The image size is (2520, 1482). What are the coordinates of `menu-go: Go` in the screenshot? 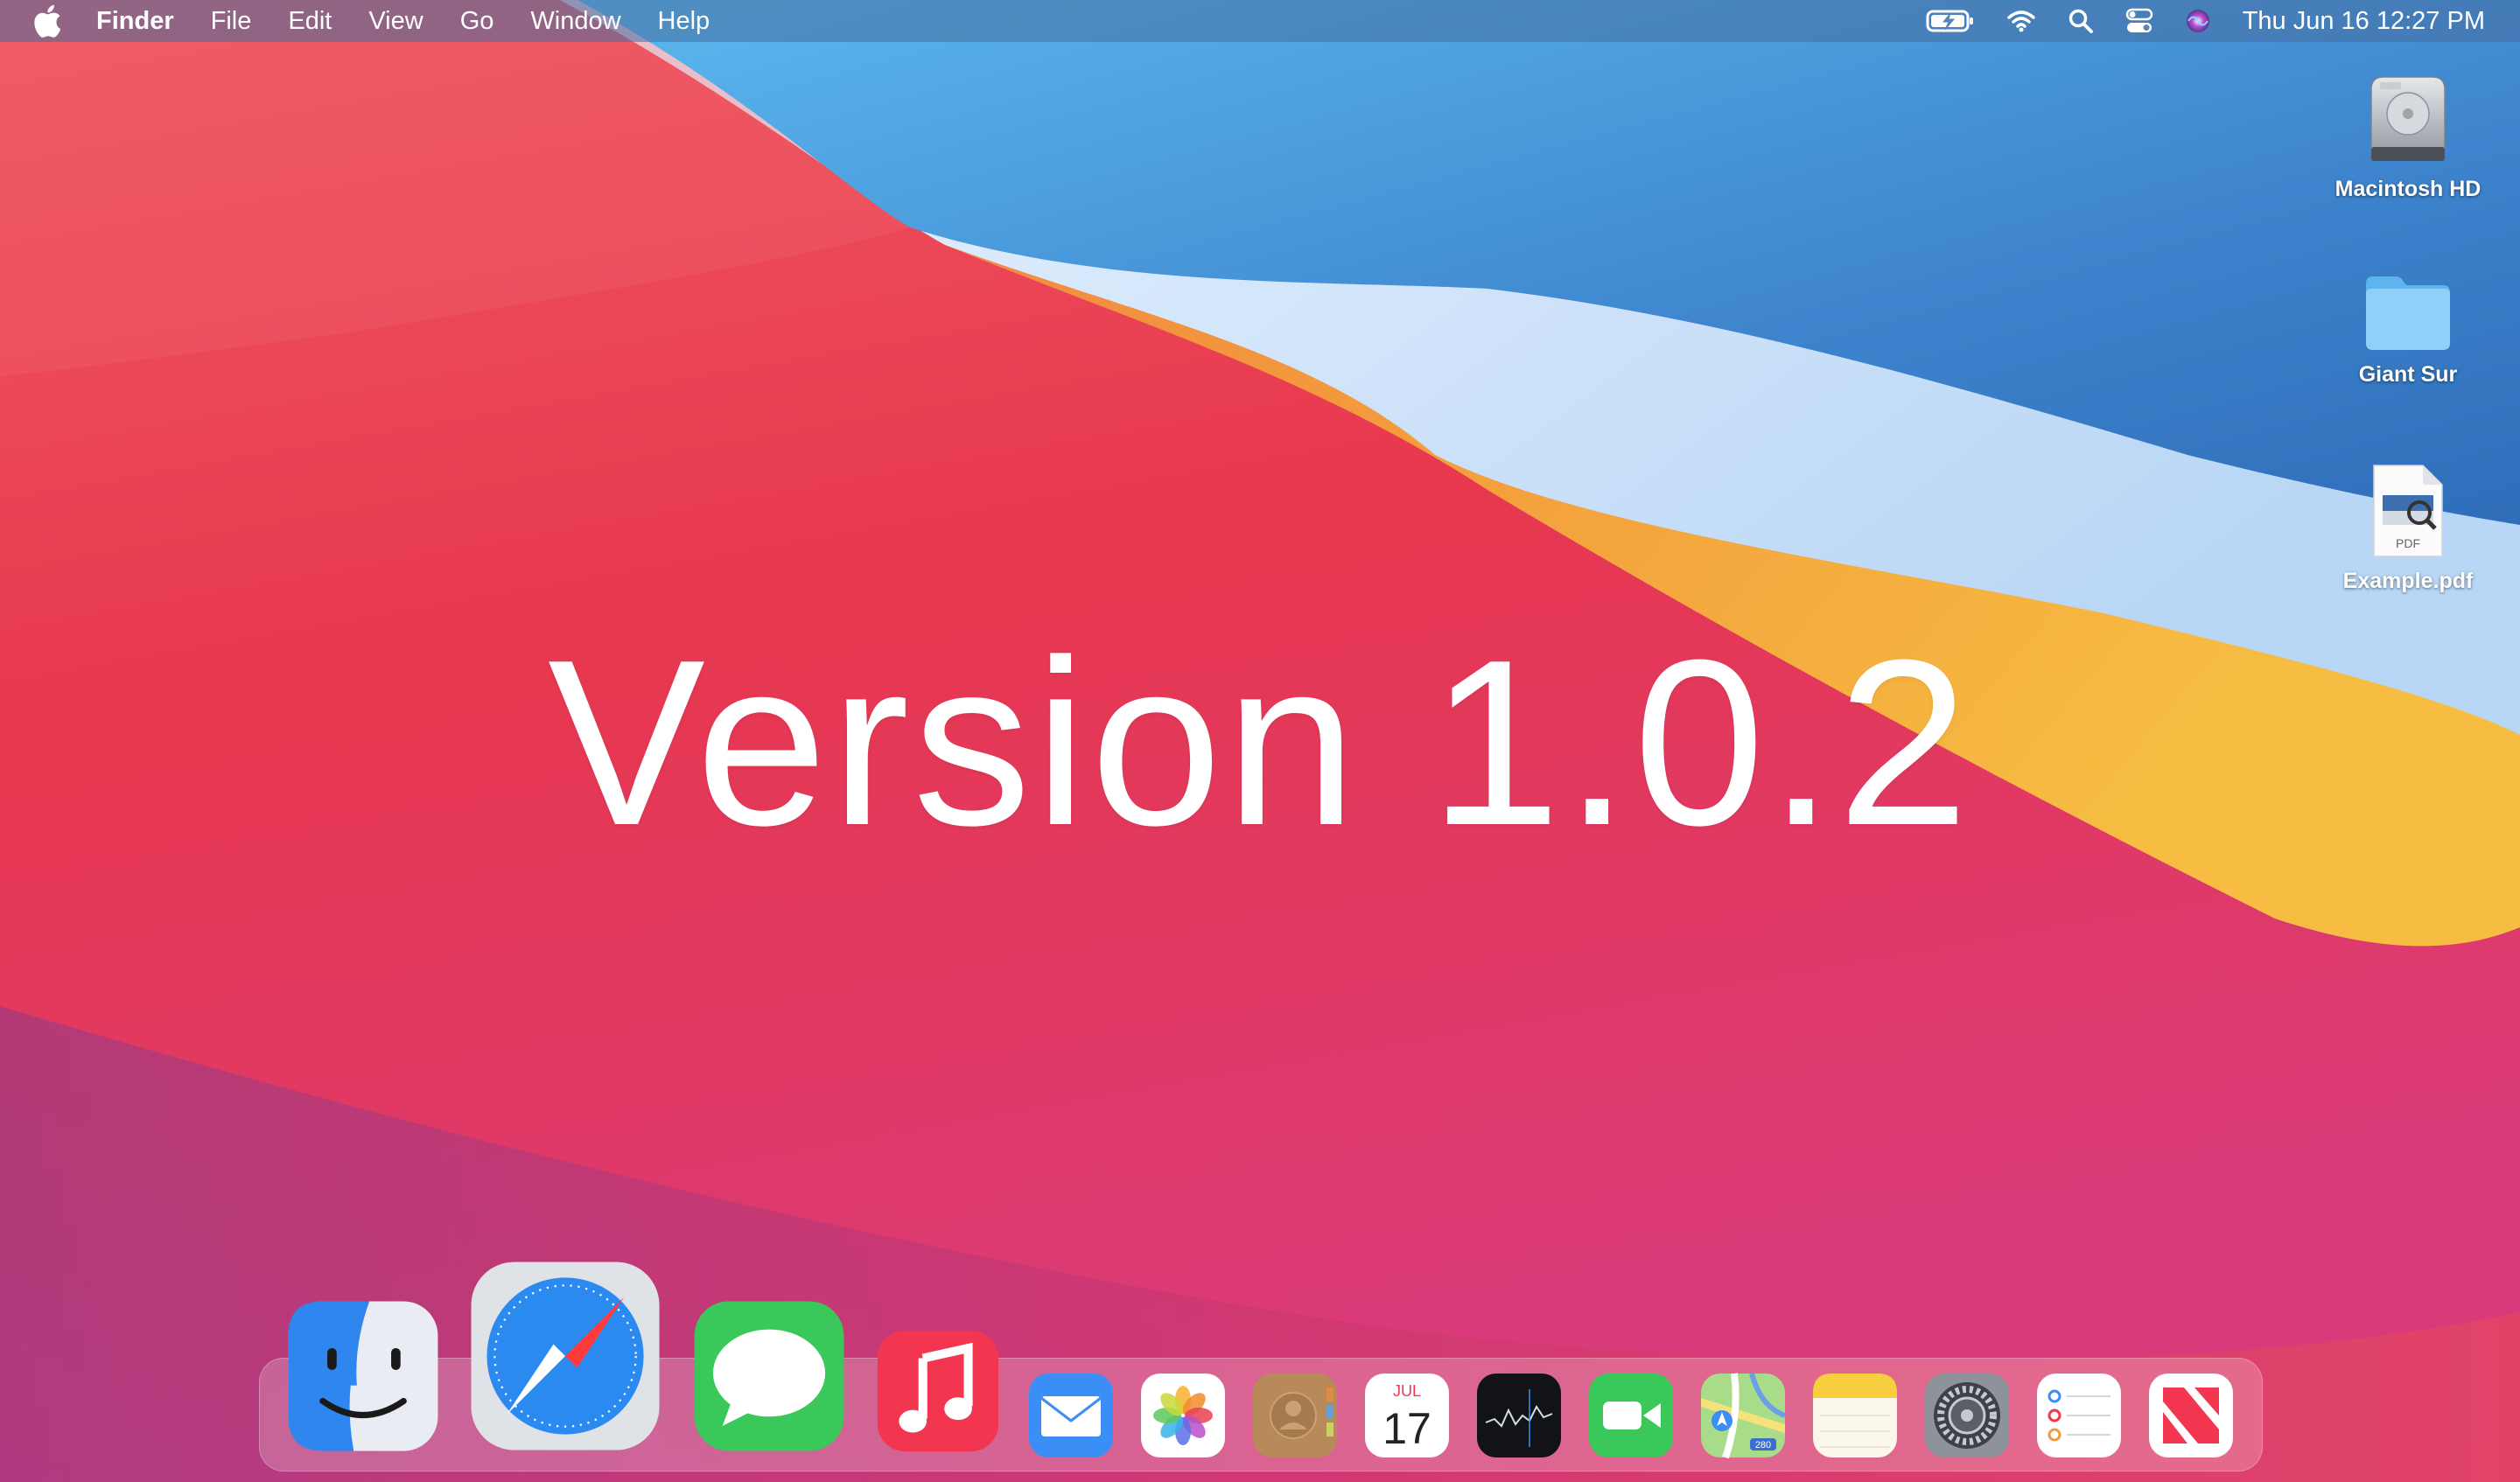 It's located at (477, 21).